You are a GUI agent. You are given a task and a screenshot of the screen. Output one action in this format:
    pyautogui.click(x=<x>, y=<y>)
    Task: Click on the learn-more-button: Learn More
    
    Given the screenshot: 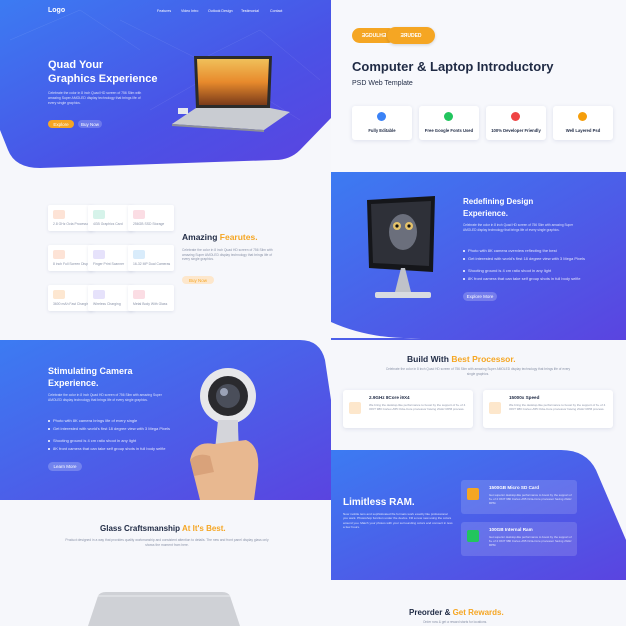 What is the action you would take?
    pyautogui.click(x=65, y=466)
    